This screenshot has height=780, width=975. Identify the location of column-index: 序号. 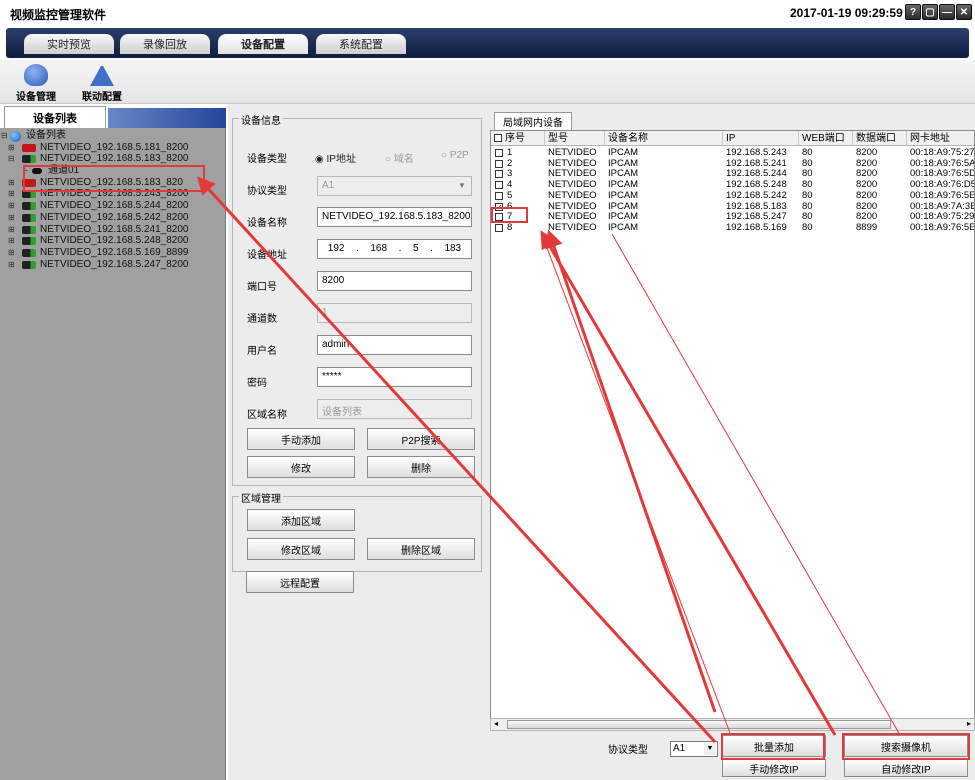
(518, 138).